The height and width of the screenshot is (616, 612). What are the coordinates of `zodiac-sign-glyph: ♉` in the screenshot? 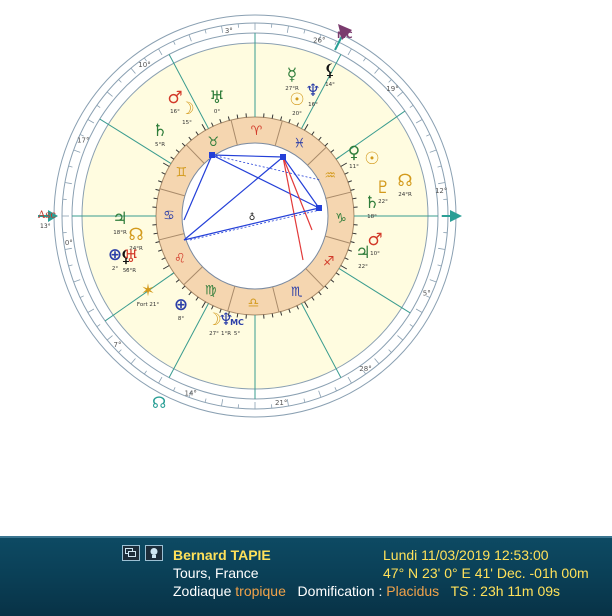 It's located at (213, 142).